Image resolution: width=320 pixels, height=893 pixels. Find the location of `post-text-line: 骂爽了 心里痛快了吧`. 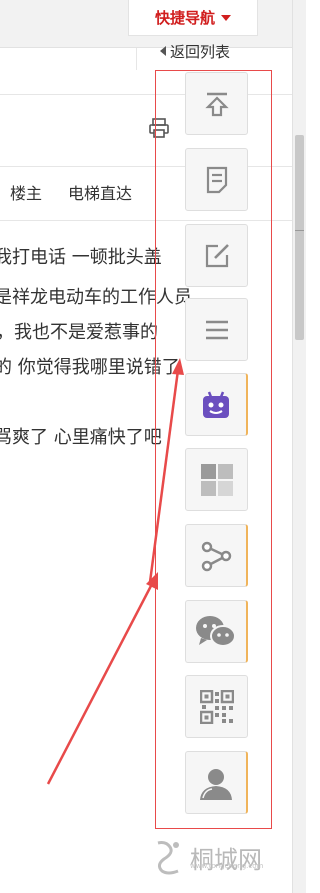

post-text-line: 骂爽了 心里痛快了吧 is located at coordinates (81, 437).